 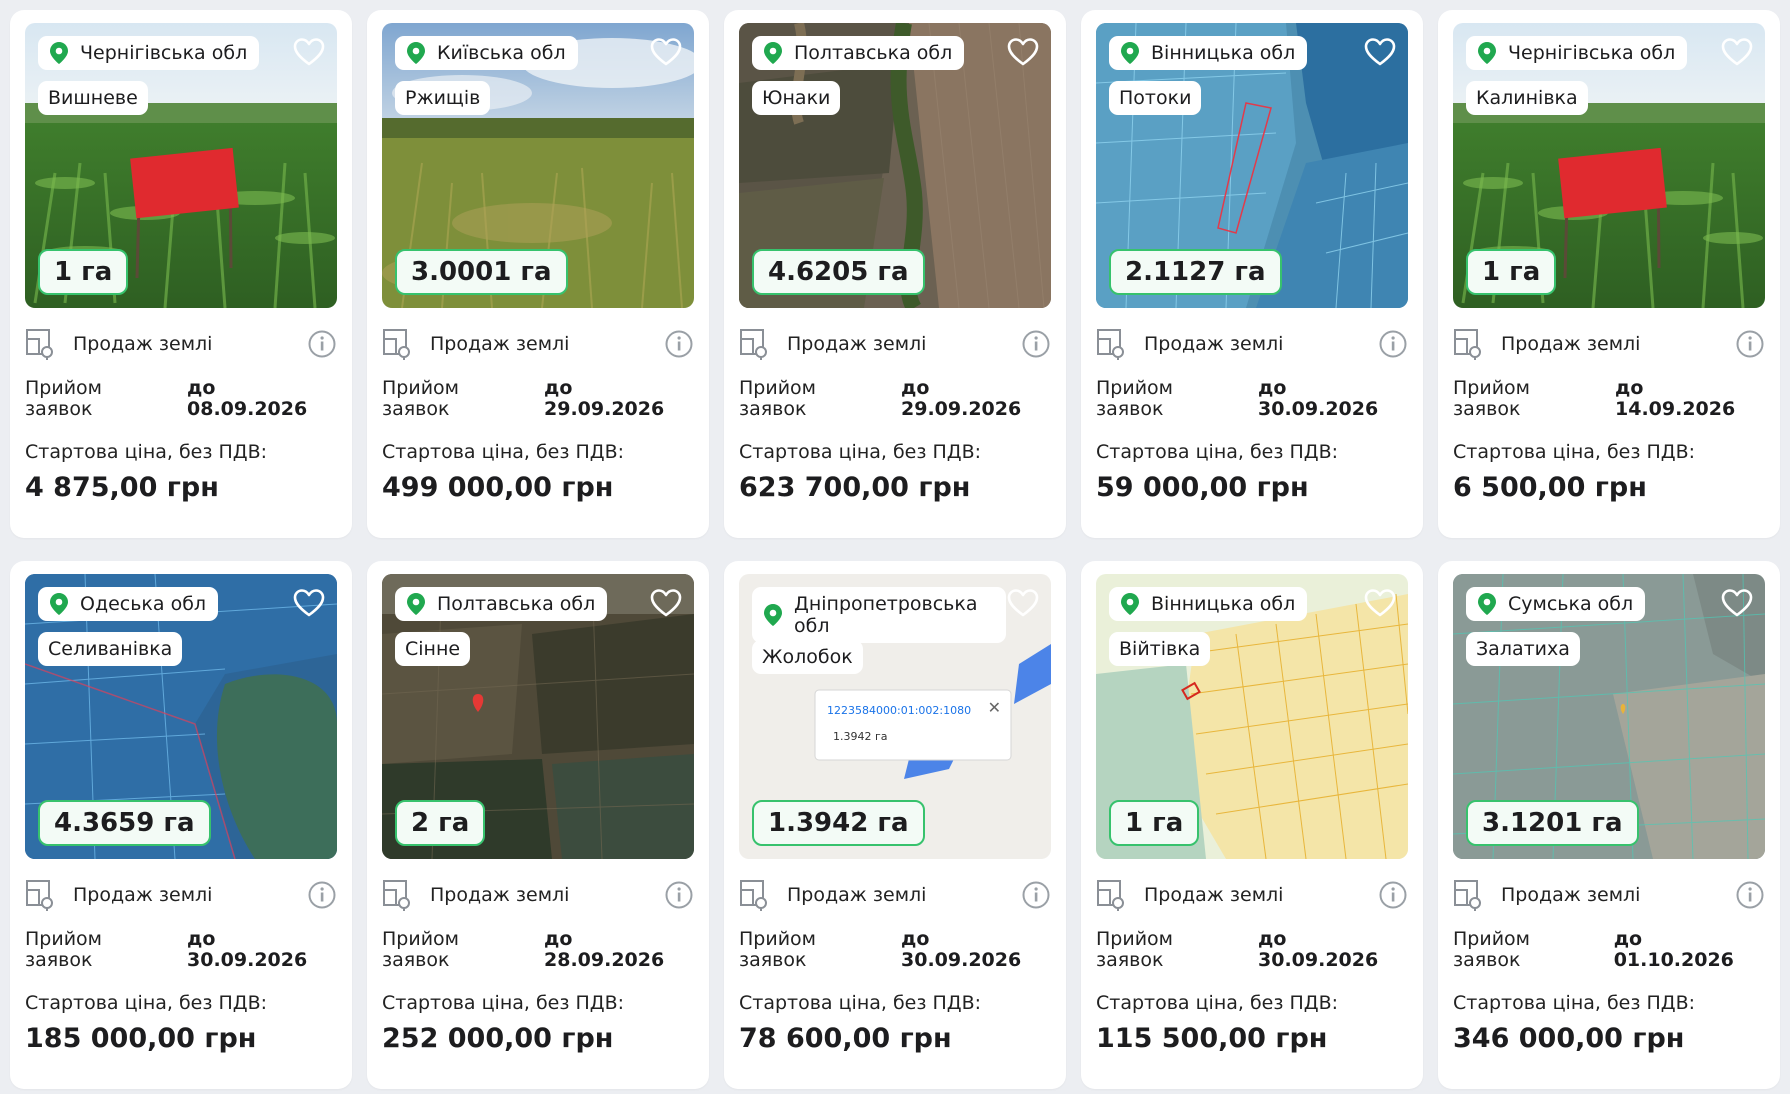 What do you see at coordinates (913, 725) in the screenshot?
I see `map-popup: 1223584000:01:002:1080 1.3942 га ✕` at bounding box center [913, 725].